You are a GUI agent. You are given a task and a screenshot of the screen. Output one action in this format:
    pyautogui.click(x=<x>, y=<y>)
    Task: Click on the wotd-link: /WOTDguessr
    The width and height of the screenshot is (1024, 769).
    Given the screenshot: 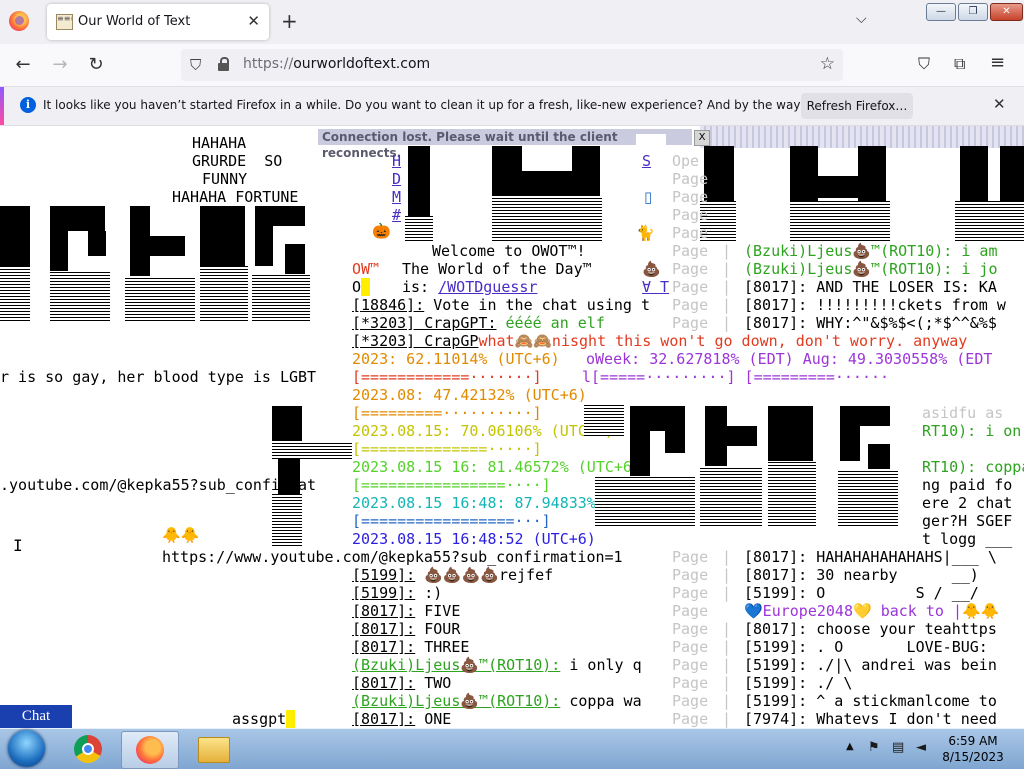 What is the action you would take?
    pyautogui.click(x=487, y=287)
    